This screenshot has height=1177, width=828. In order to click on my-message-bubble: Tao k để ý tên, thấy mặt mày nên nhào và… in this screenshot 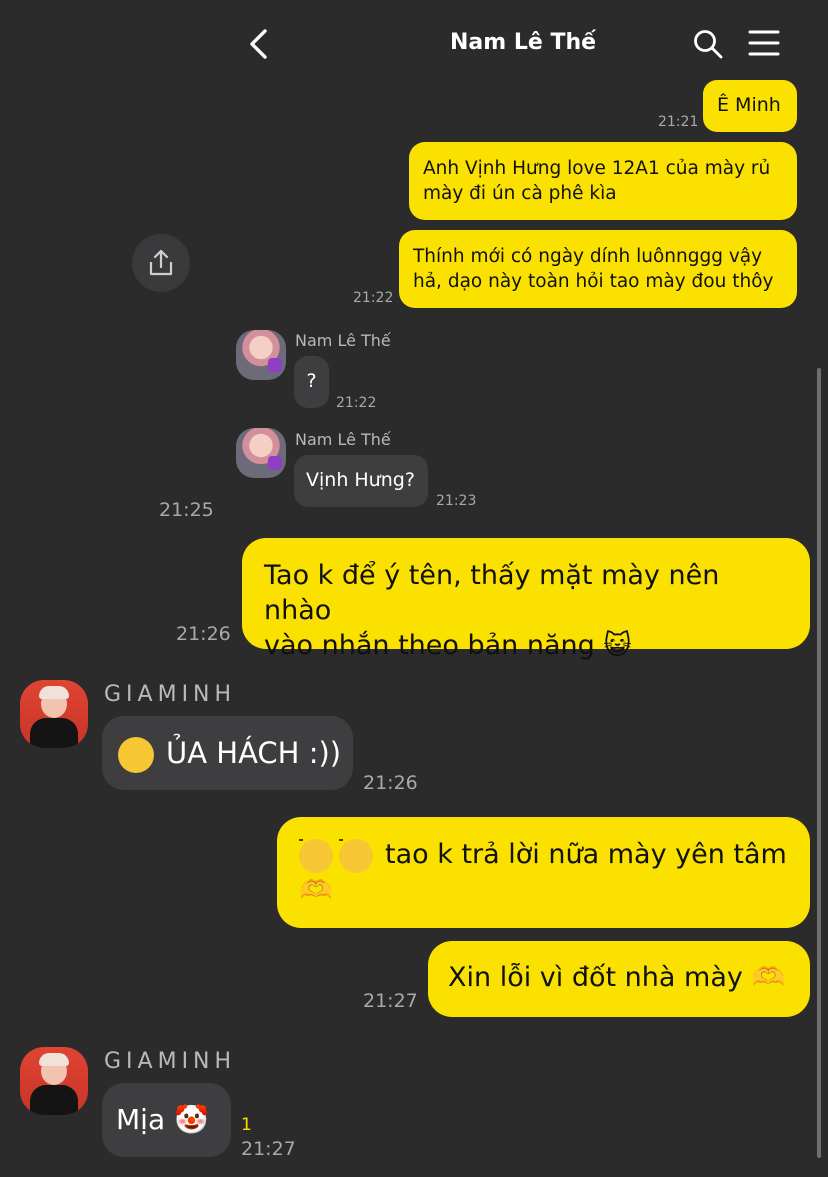, I will do `click(526, 599)`.